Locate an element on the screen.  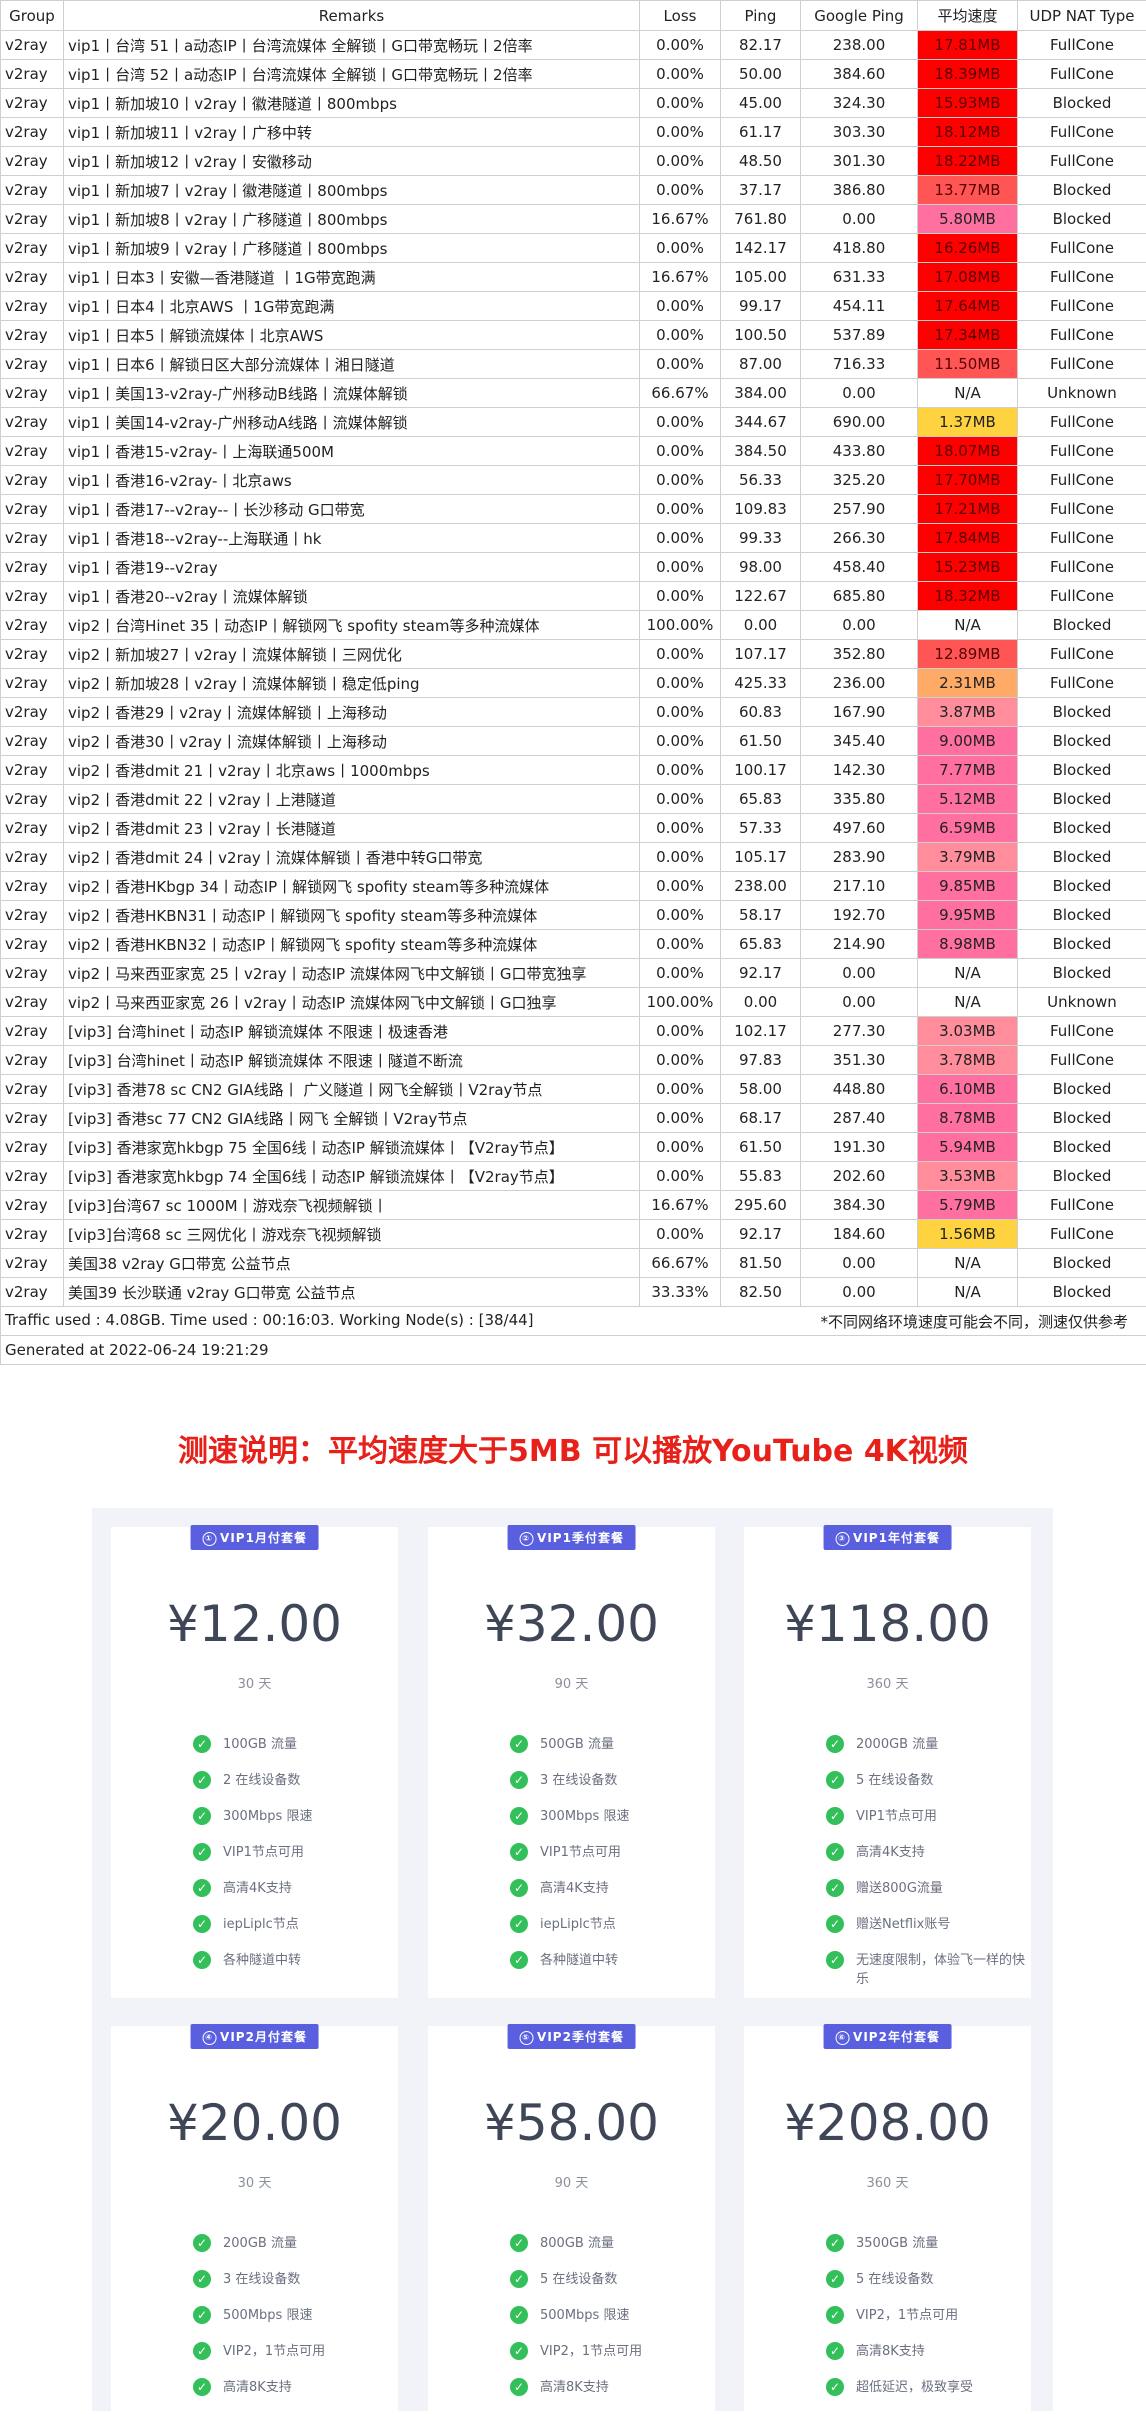
feature-text: 500GB 流量 is located at coordinates (577, 1744).